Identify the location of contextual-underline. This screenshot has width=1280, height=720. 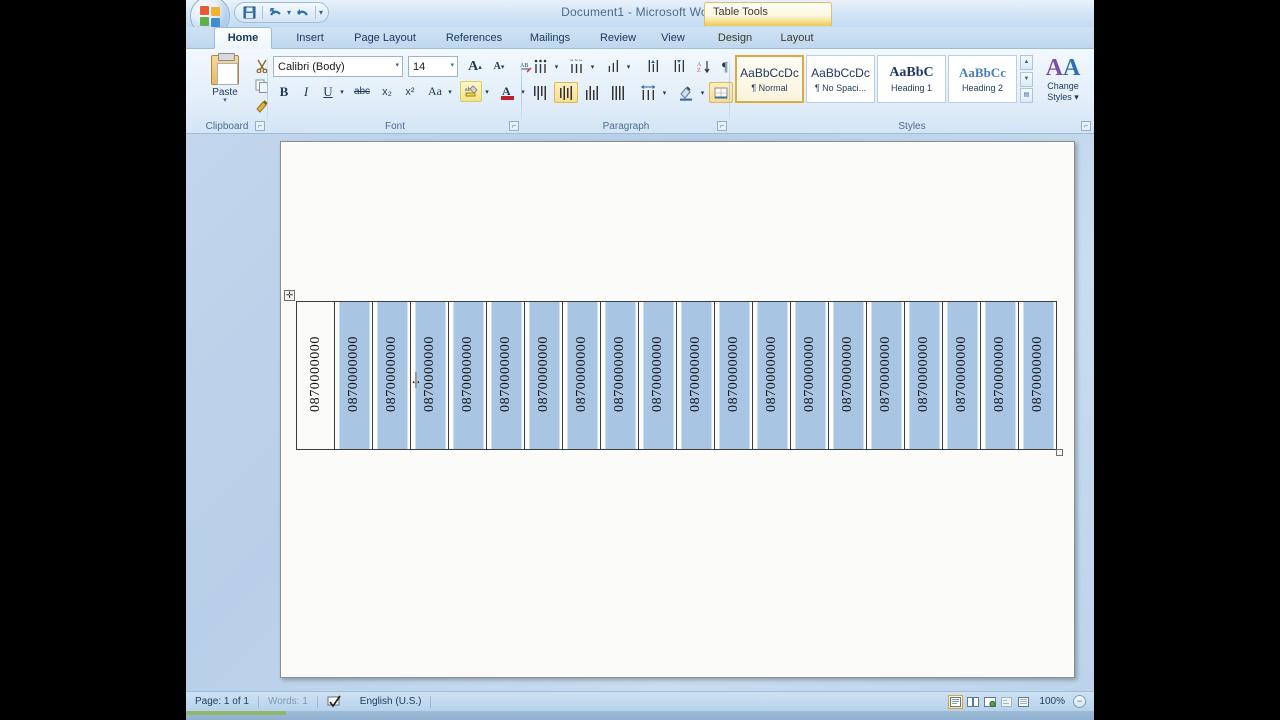
(768, 23).